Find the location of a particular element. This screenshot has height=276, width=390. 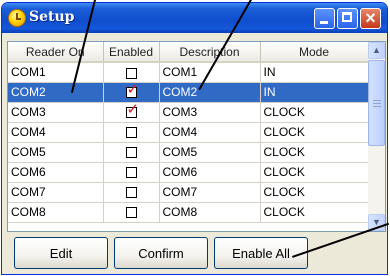

reader-cell: COM2 is located at coordinates (56, 92).